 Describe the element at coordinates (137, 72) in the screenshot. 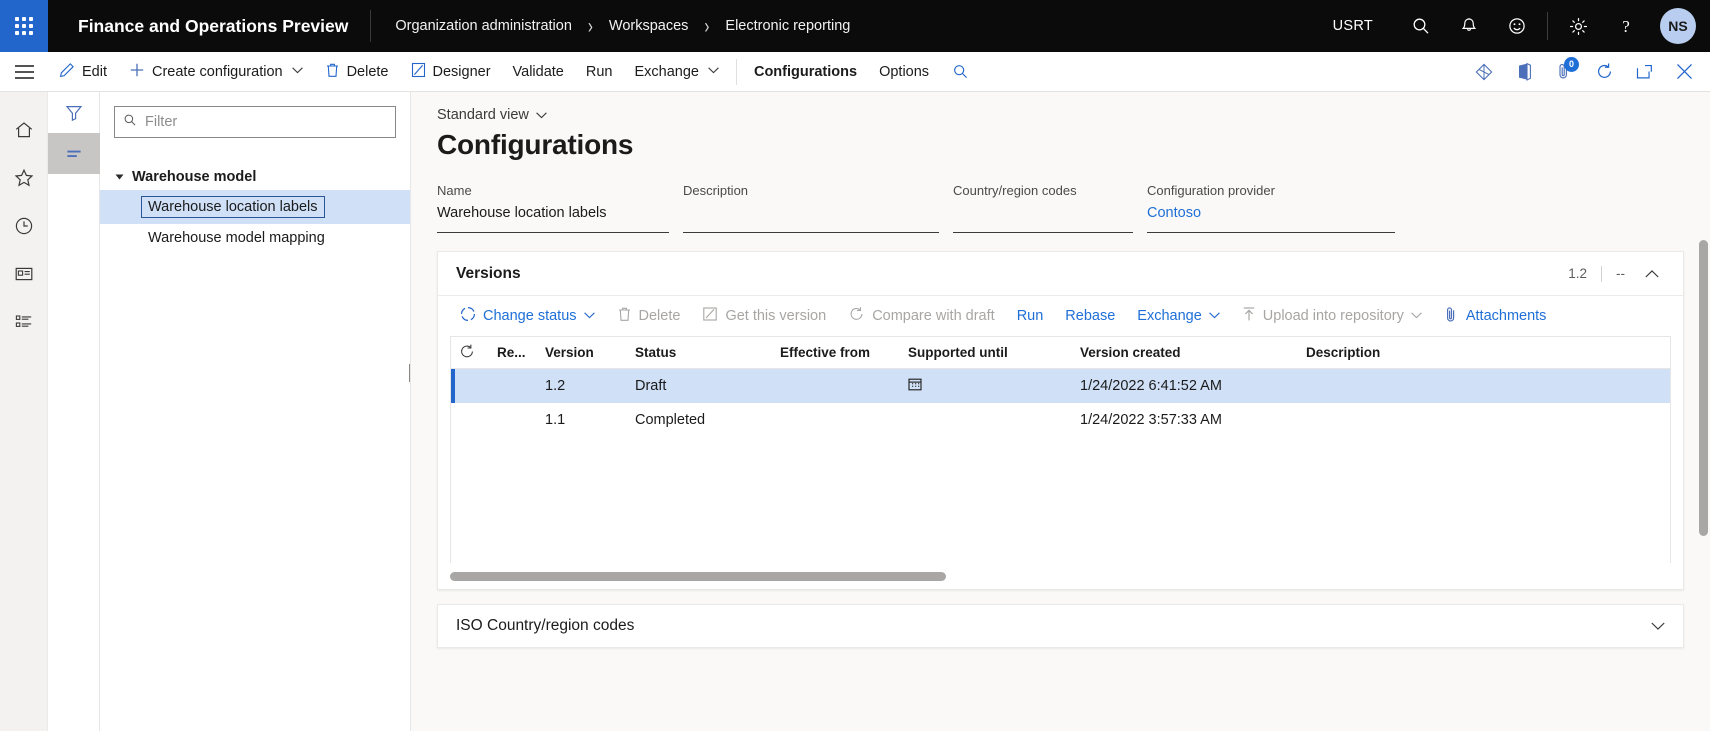

I see `plus-icon` at that location.